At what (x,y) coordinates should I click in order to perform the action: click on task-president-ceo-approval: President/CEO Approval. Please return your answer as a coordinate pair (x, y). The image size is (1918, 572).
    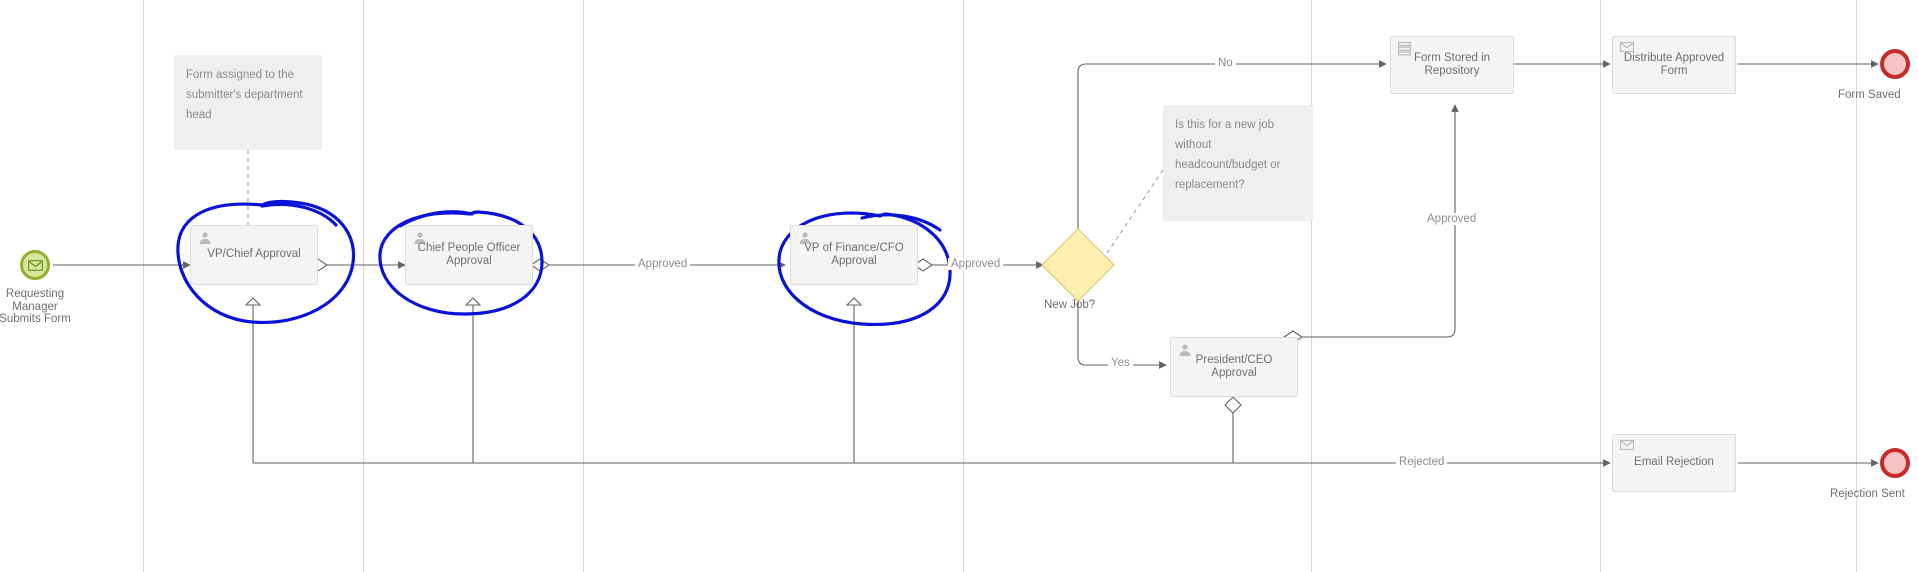
    Looking at the image, I should click on (1234, 367).